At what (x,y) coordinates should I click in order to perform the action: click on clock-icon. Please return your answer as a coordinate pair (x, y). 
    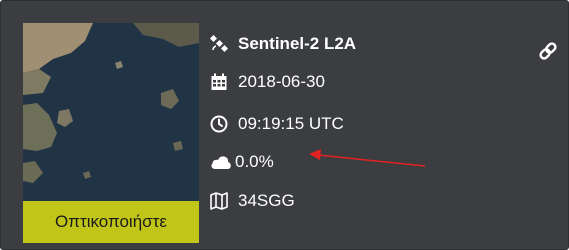
    Looking at the image, I should click on (219, 124).